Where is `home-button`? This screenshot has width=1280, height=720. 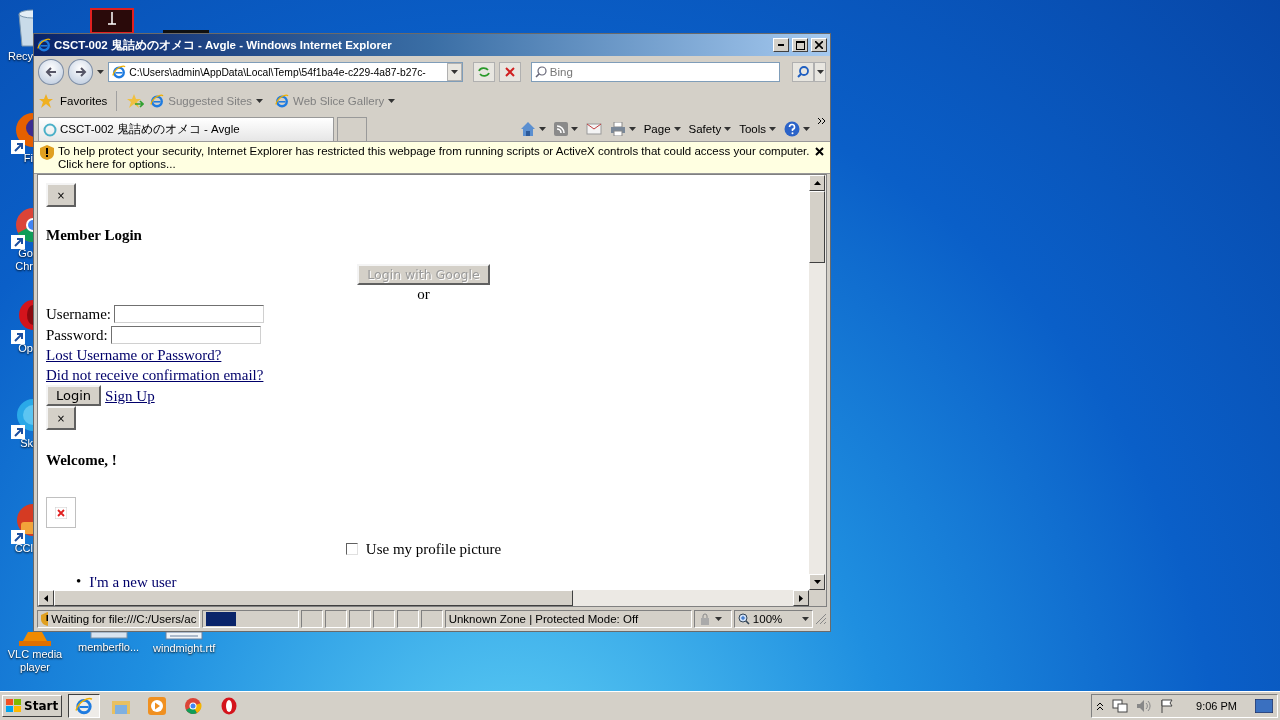 home-button is located at coordinates (532, 129).